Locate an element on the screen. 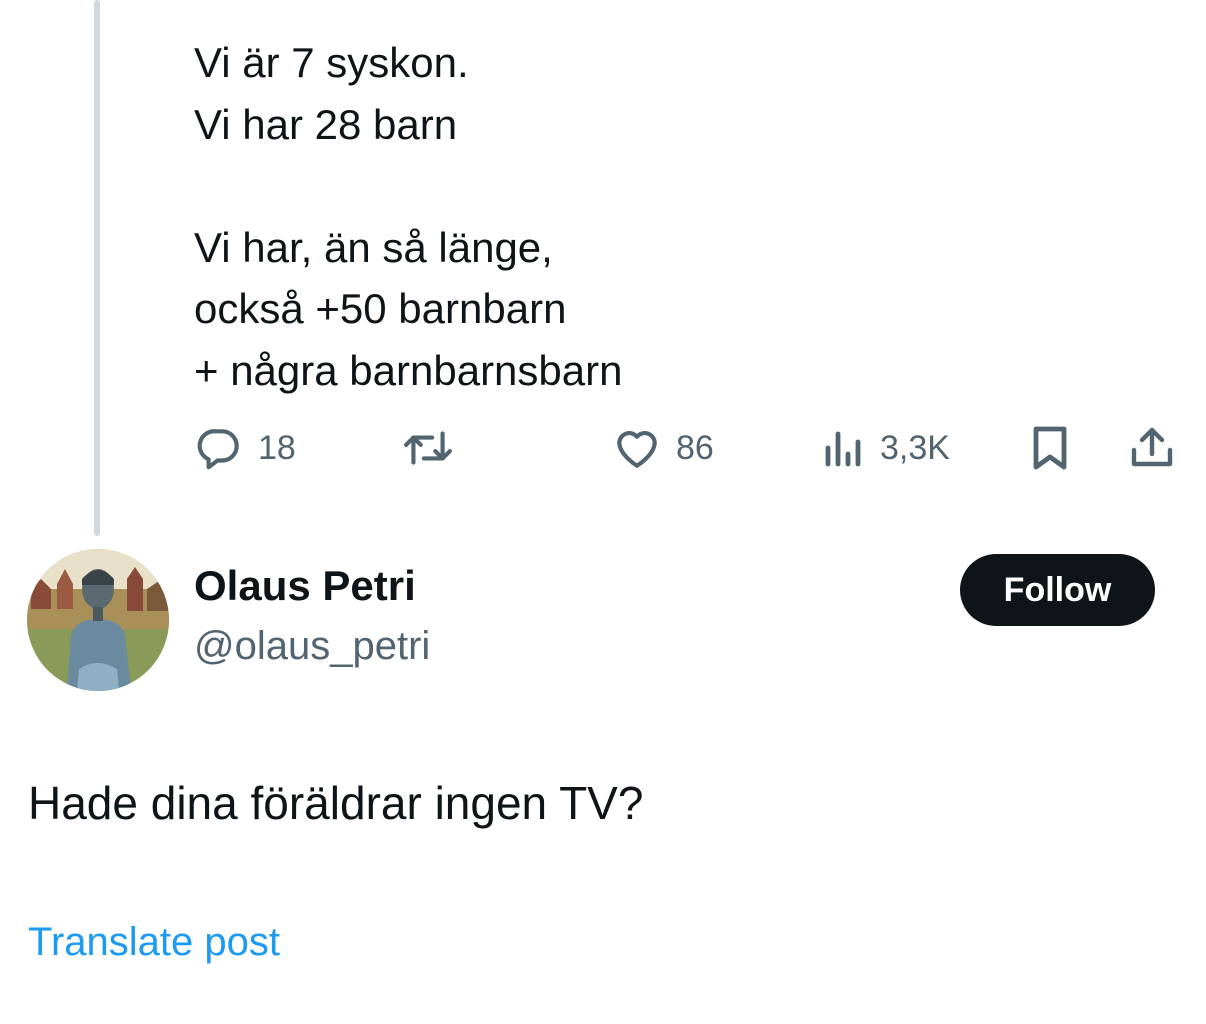 The image size is (1206, 1024). repost-icon is located at coordinates (428, 448).